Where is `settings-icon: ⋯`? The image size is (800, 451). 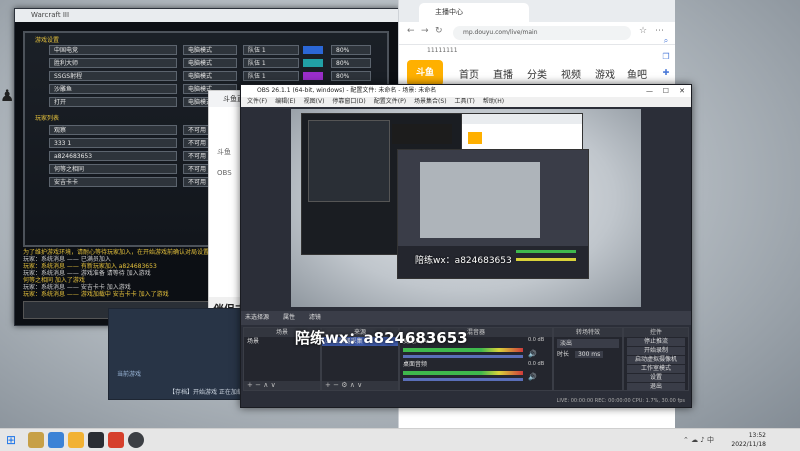
settings-icon: ⋯ is located at coordinates (659, 31).